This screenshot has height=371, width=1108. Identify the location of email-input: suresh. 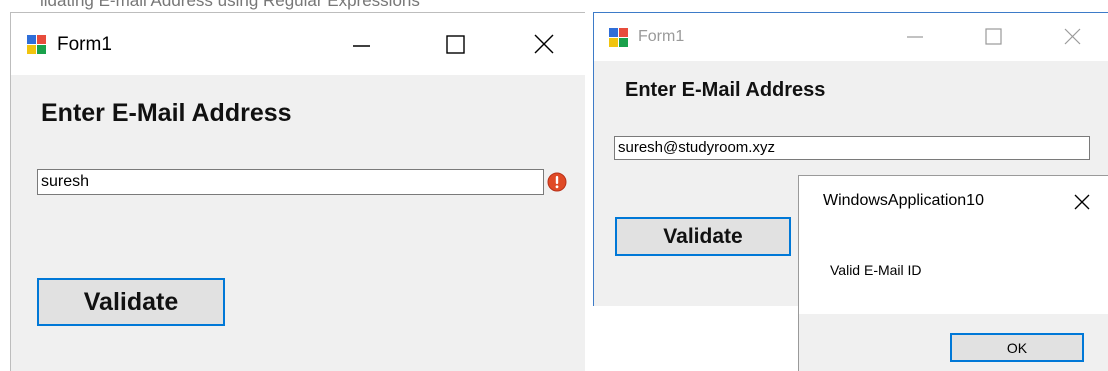
(290, 182).